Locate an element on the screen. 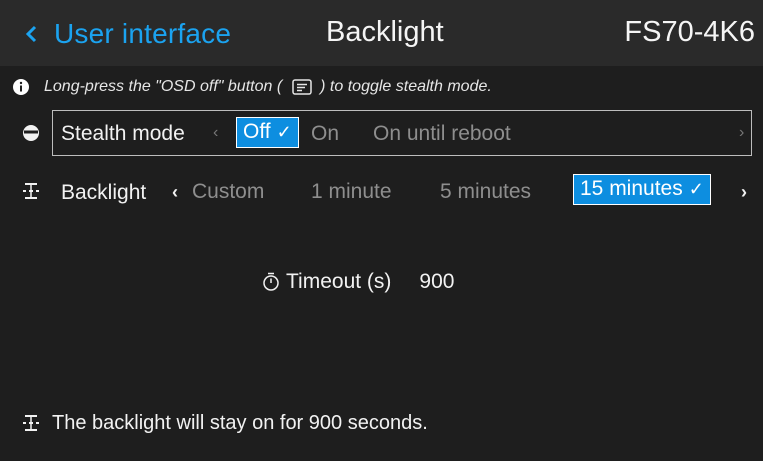 This screenshot has width=763, height=461. page-title: Backlight is located at coordinates (385, 32).